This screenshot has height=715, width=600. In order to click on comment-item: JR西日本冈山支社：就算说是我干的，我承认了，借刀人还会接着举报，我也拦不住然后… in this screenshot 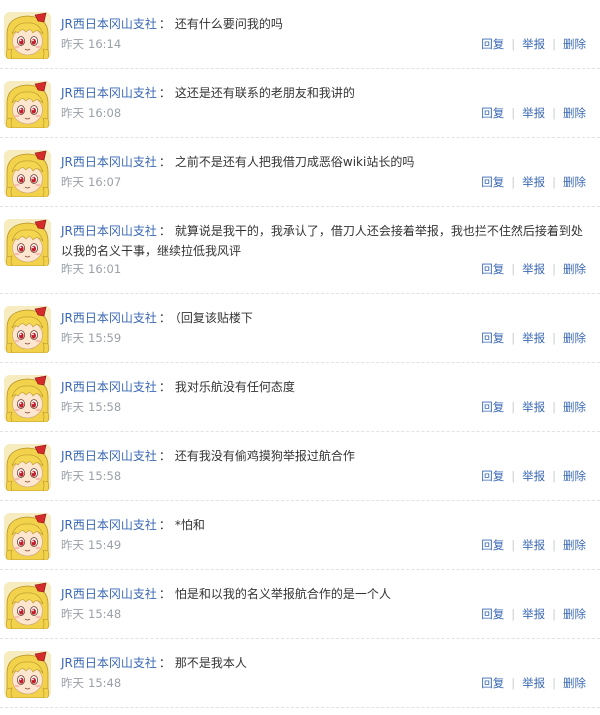, I will do `click(300, 250)`.